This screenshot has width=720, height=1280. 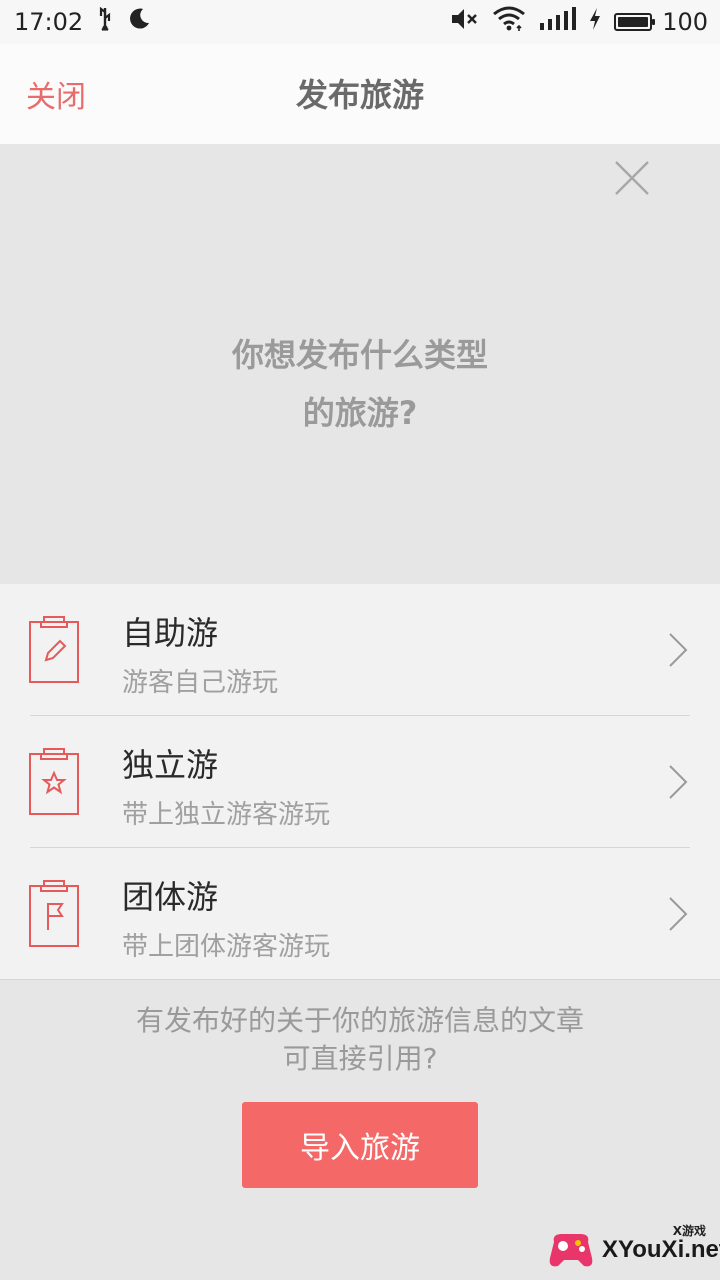 What do you see at coordinates (360, 384) in the screenshot?
I see `question-text: 你想发布什么类型 的旅游?` at bounding box center [360, 384].